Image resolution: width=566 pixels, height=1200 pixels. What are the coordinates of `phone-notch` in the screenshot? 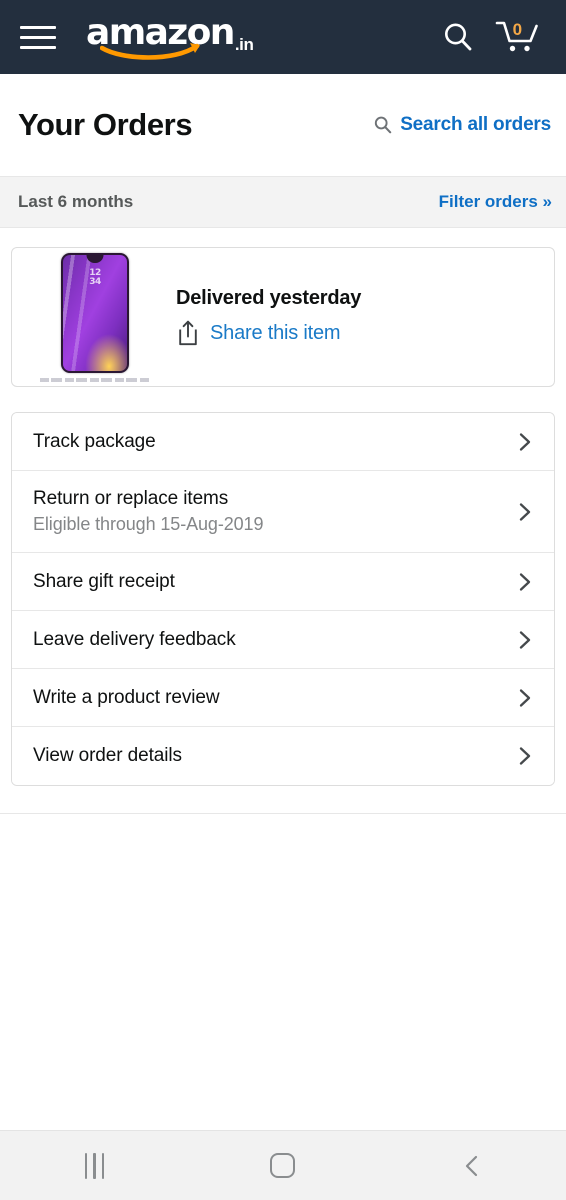 It's located at (95, 258).